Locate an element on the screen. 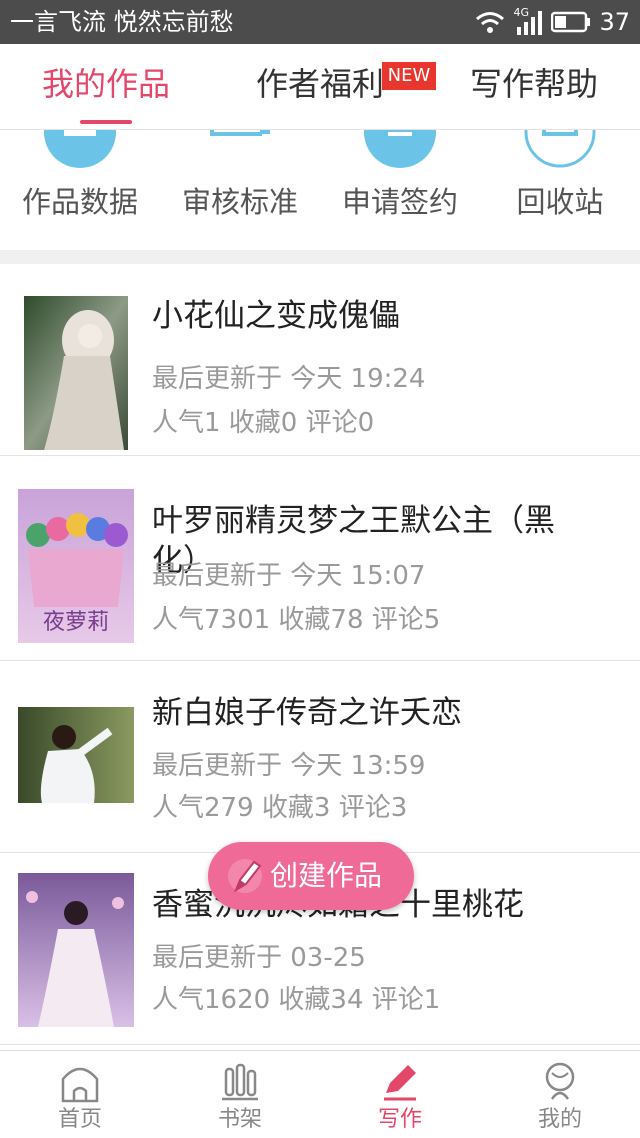 This screenshot has height=1138, width=640. tab-my-works: 我的作品 is located at coordinates (106, 84).